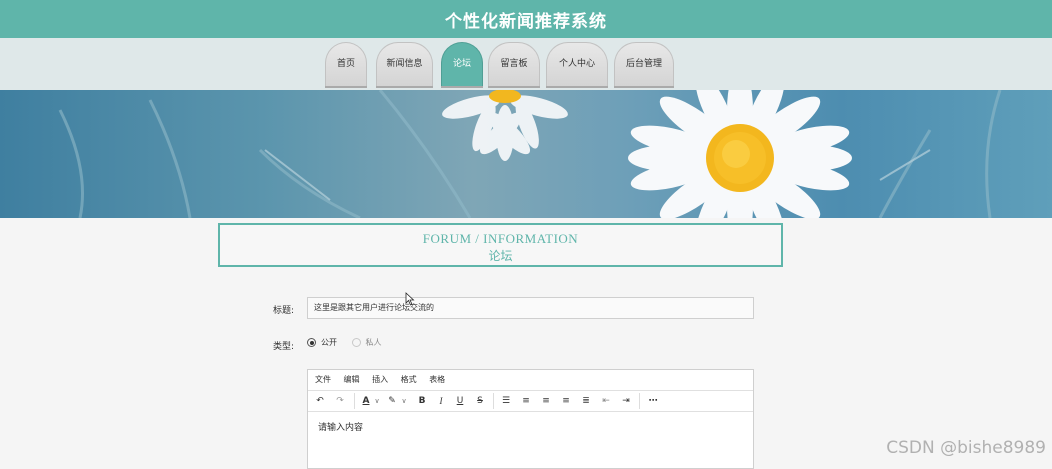  I want to click on font-color-dropdown-icon: ∨, so click(377, 401).